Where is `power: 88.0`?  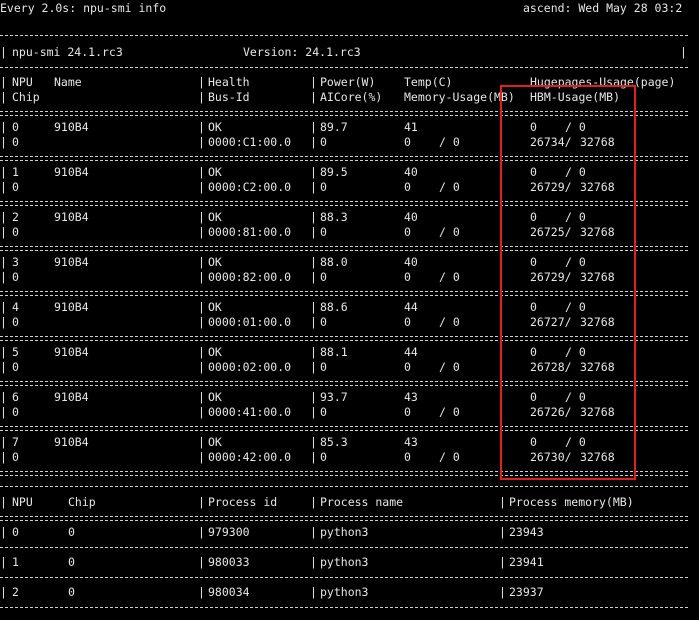
power: 88.0 is located at coordinates (334, 262).